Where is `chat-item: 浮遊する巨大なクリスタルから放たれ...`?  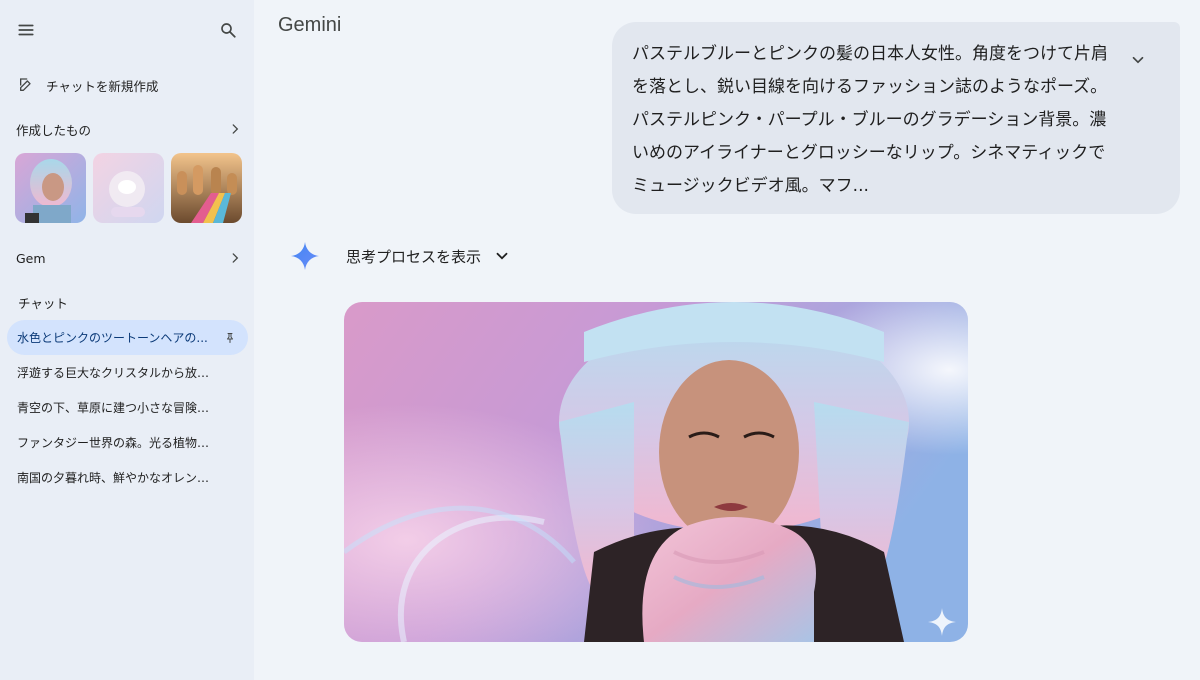
chat-item: 浮遊する巨大なクリスタルから放たれ... is located at coordinates (127, 372).